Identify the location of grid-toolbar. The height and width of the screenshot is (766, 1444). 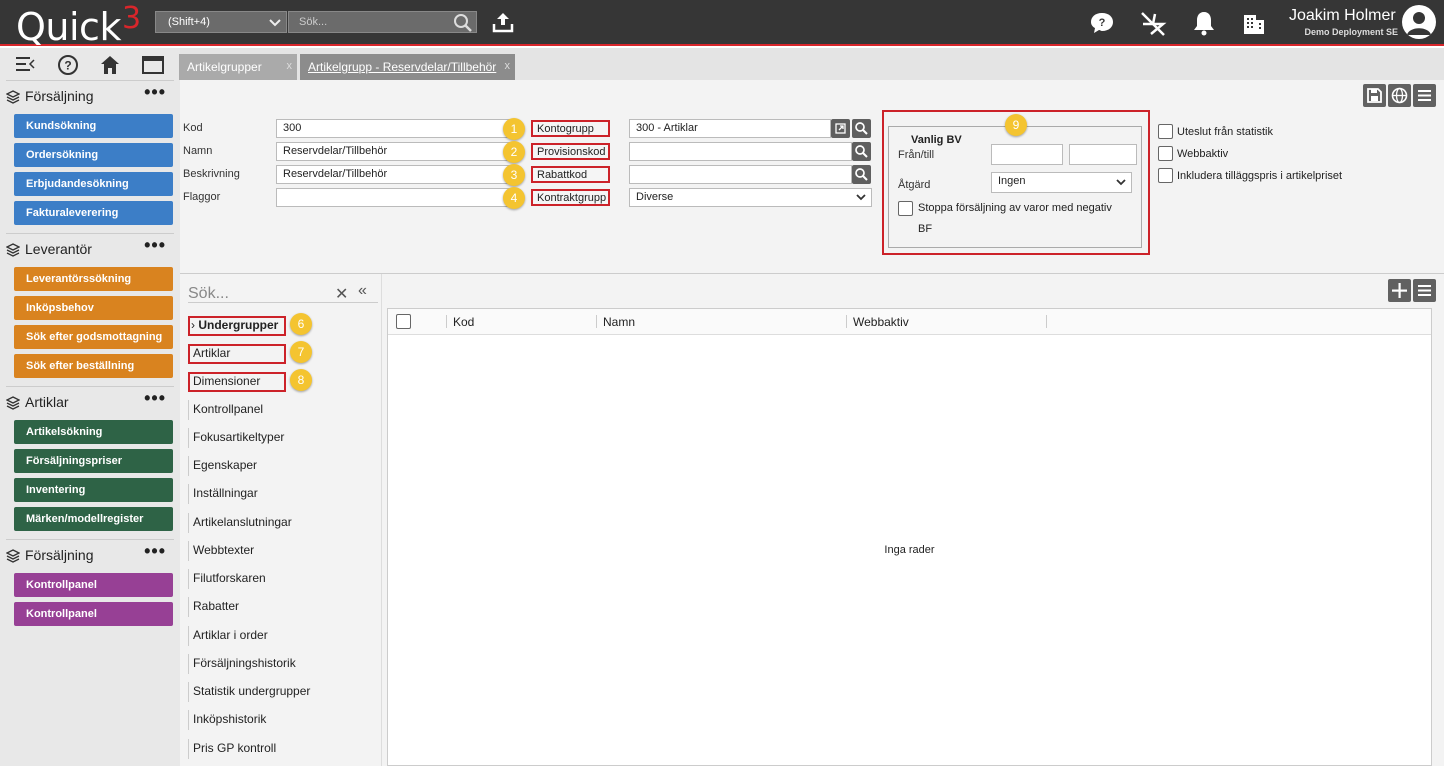
(1411, 290).